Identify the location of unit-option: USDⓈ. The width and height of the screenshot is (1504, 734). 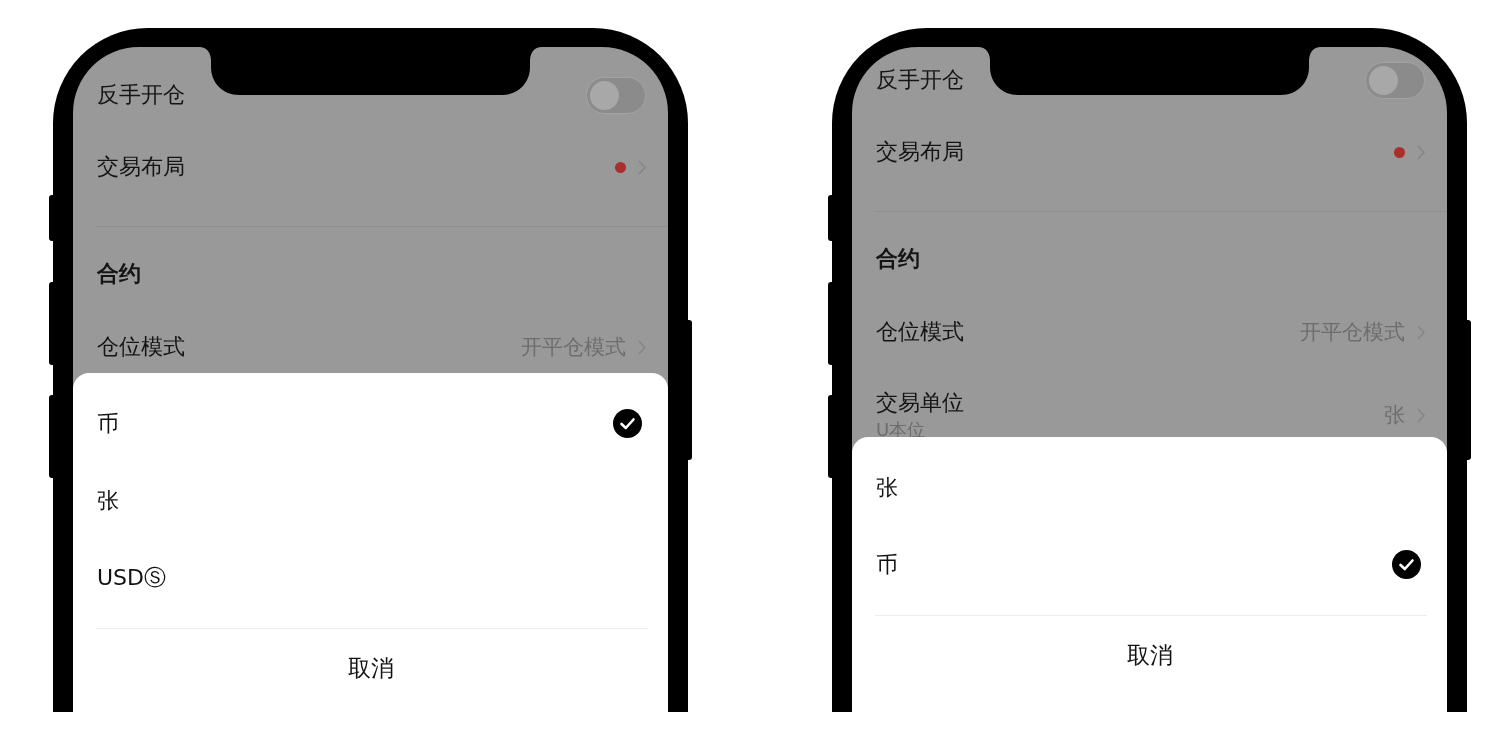
(370, 577).